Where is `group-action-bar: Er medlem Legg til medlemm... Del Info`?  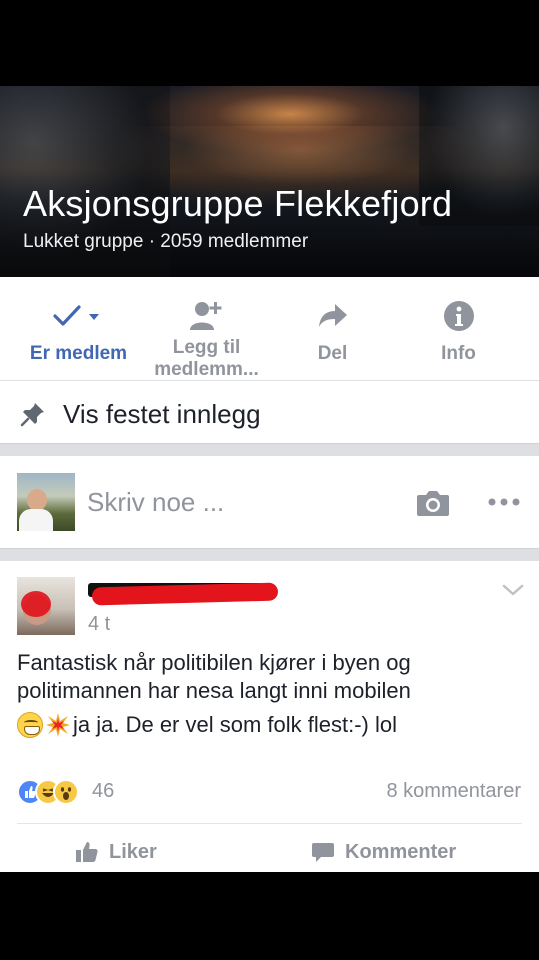
group-action-bar: Er medlem Legg til medlemm... Del Info is located at coordinates (269, 329).